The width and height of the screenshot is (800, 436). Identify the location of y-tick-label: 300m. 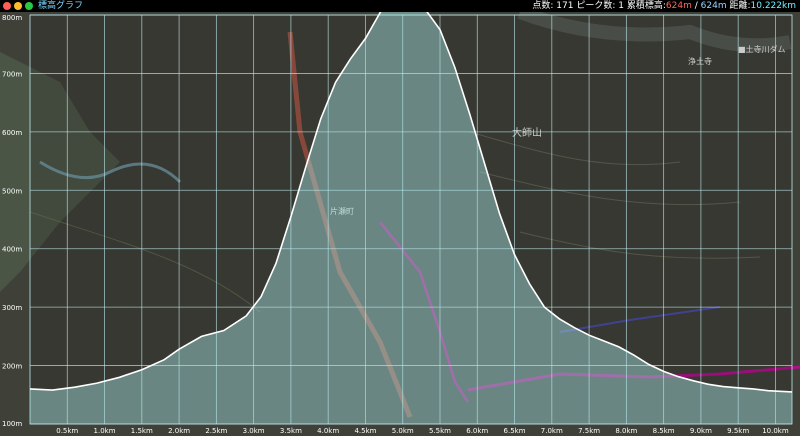
(12, 308).